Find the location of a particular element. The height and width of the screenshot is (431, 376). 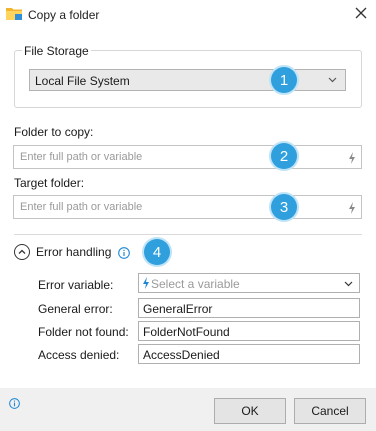

folder-not-found-field: FolderNotFound is located at coordinates (249, 331).